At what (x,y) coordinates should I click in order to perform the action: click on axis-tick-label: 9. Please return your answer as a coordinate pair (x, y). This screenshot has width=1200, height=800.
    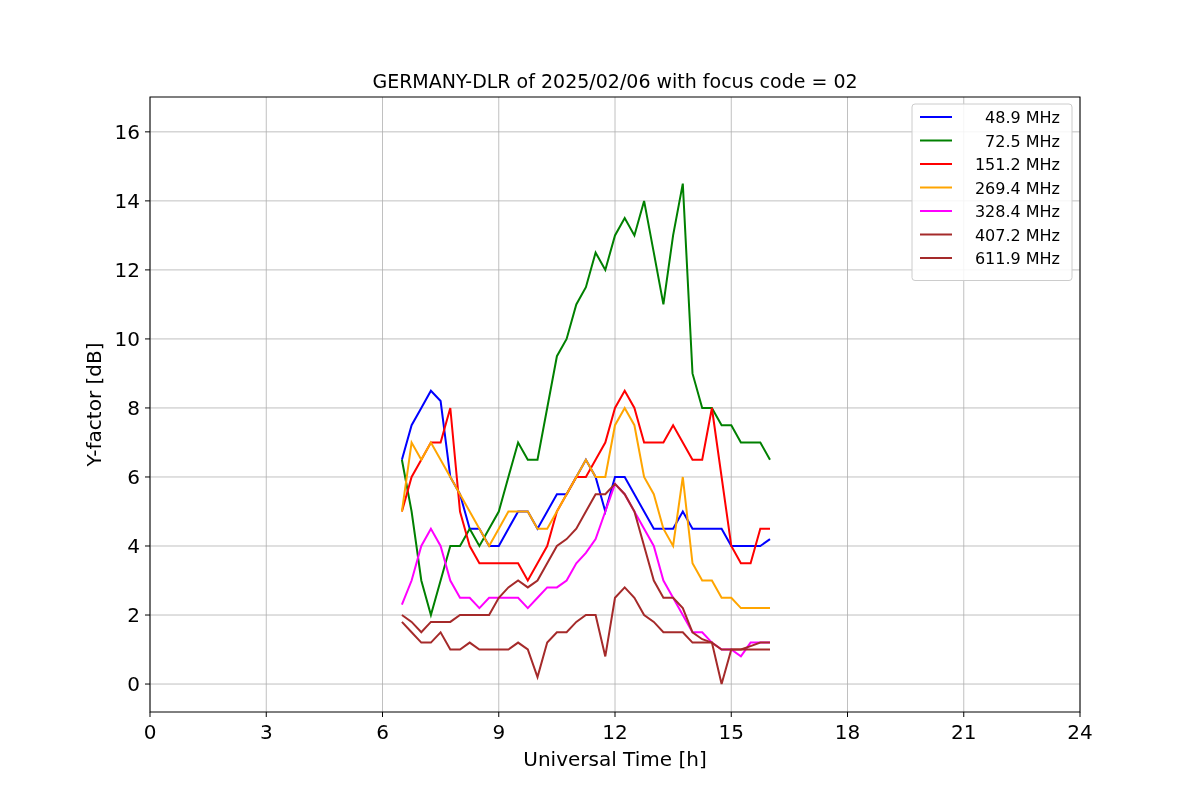
    Looking at the image, I should click on (499, 732).